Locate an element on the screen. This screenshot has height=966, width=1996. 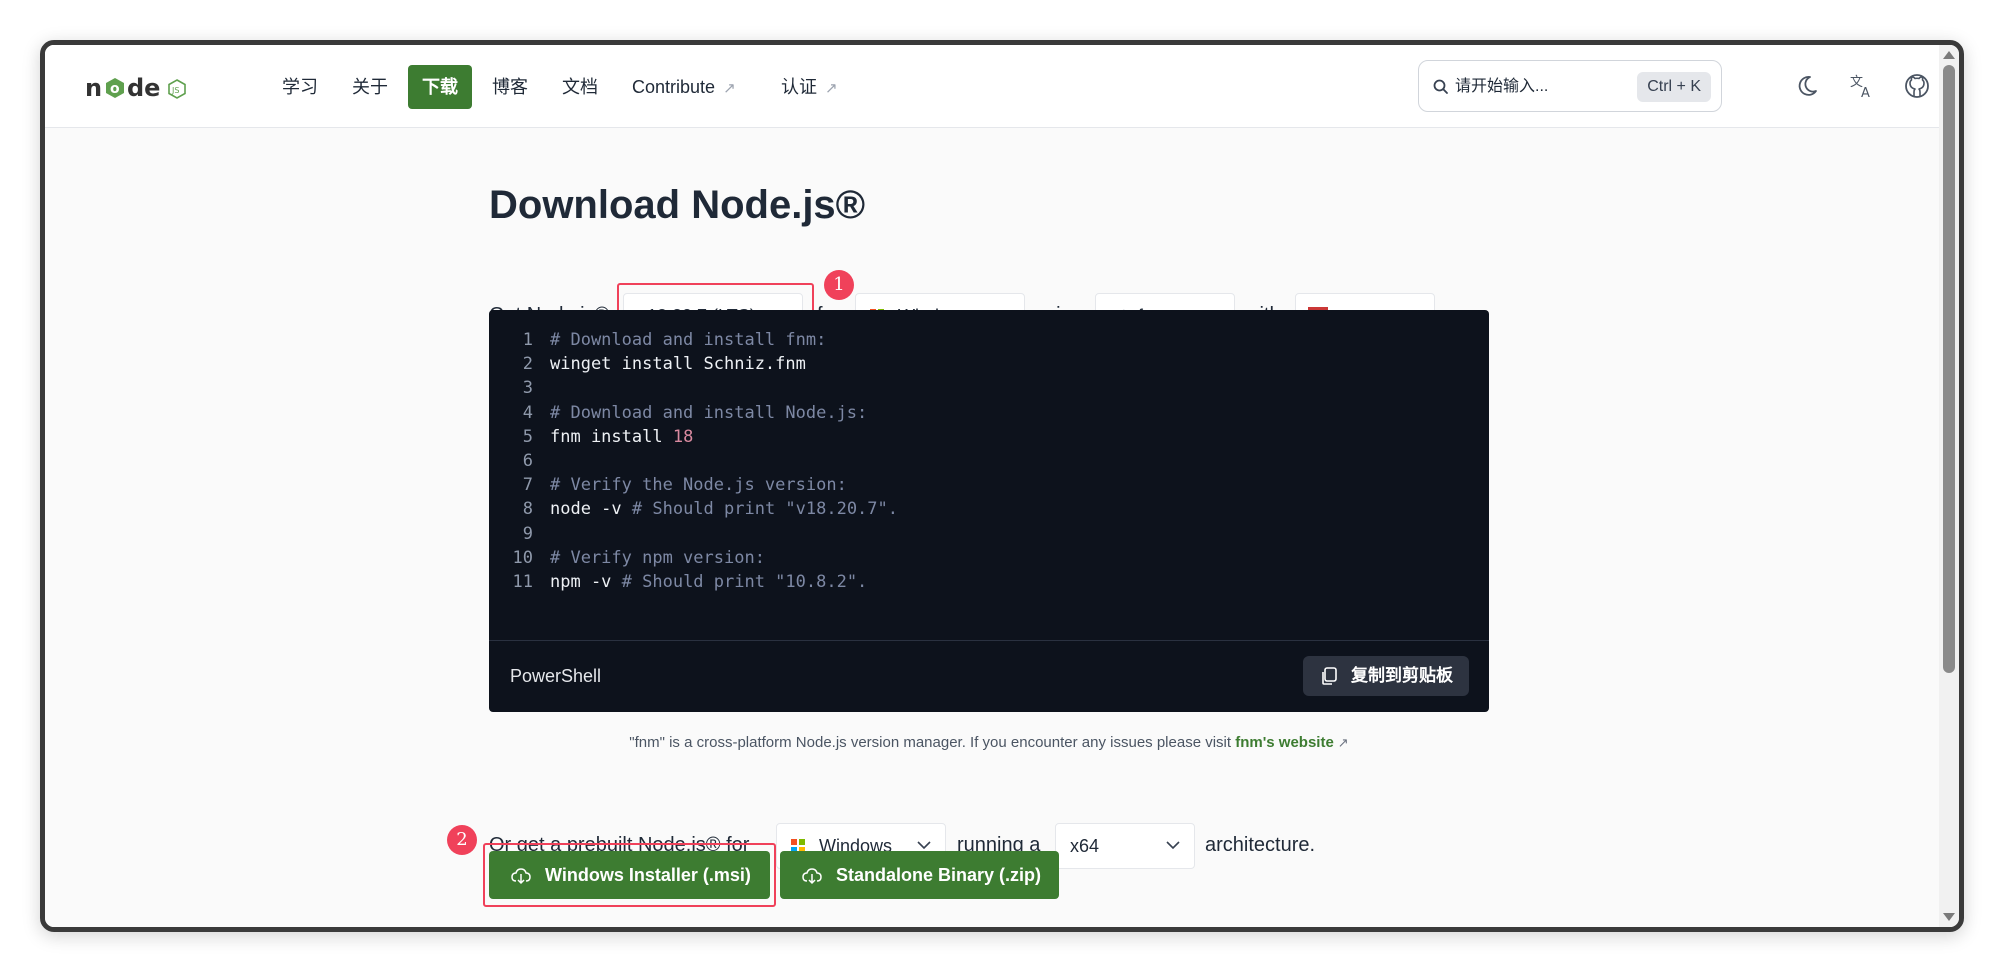
line-number: 9 is located at coordinates (527, 533).